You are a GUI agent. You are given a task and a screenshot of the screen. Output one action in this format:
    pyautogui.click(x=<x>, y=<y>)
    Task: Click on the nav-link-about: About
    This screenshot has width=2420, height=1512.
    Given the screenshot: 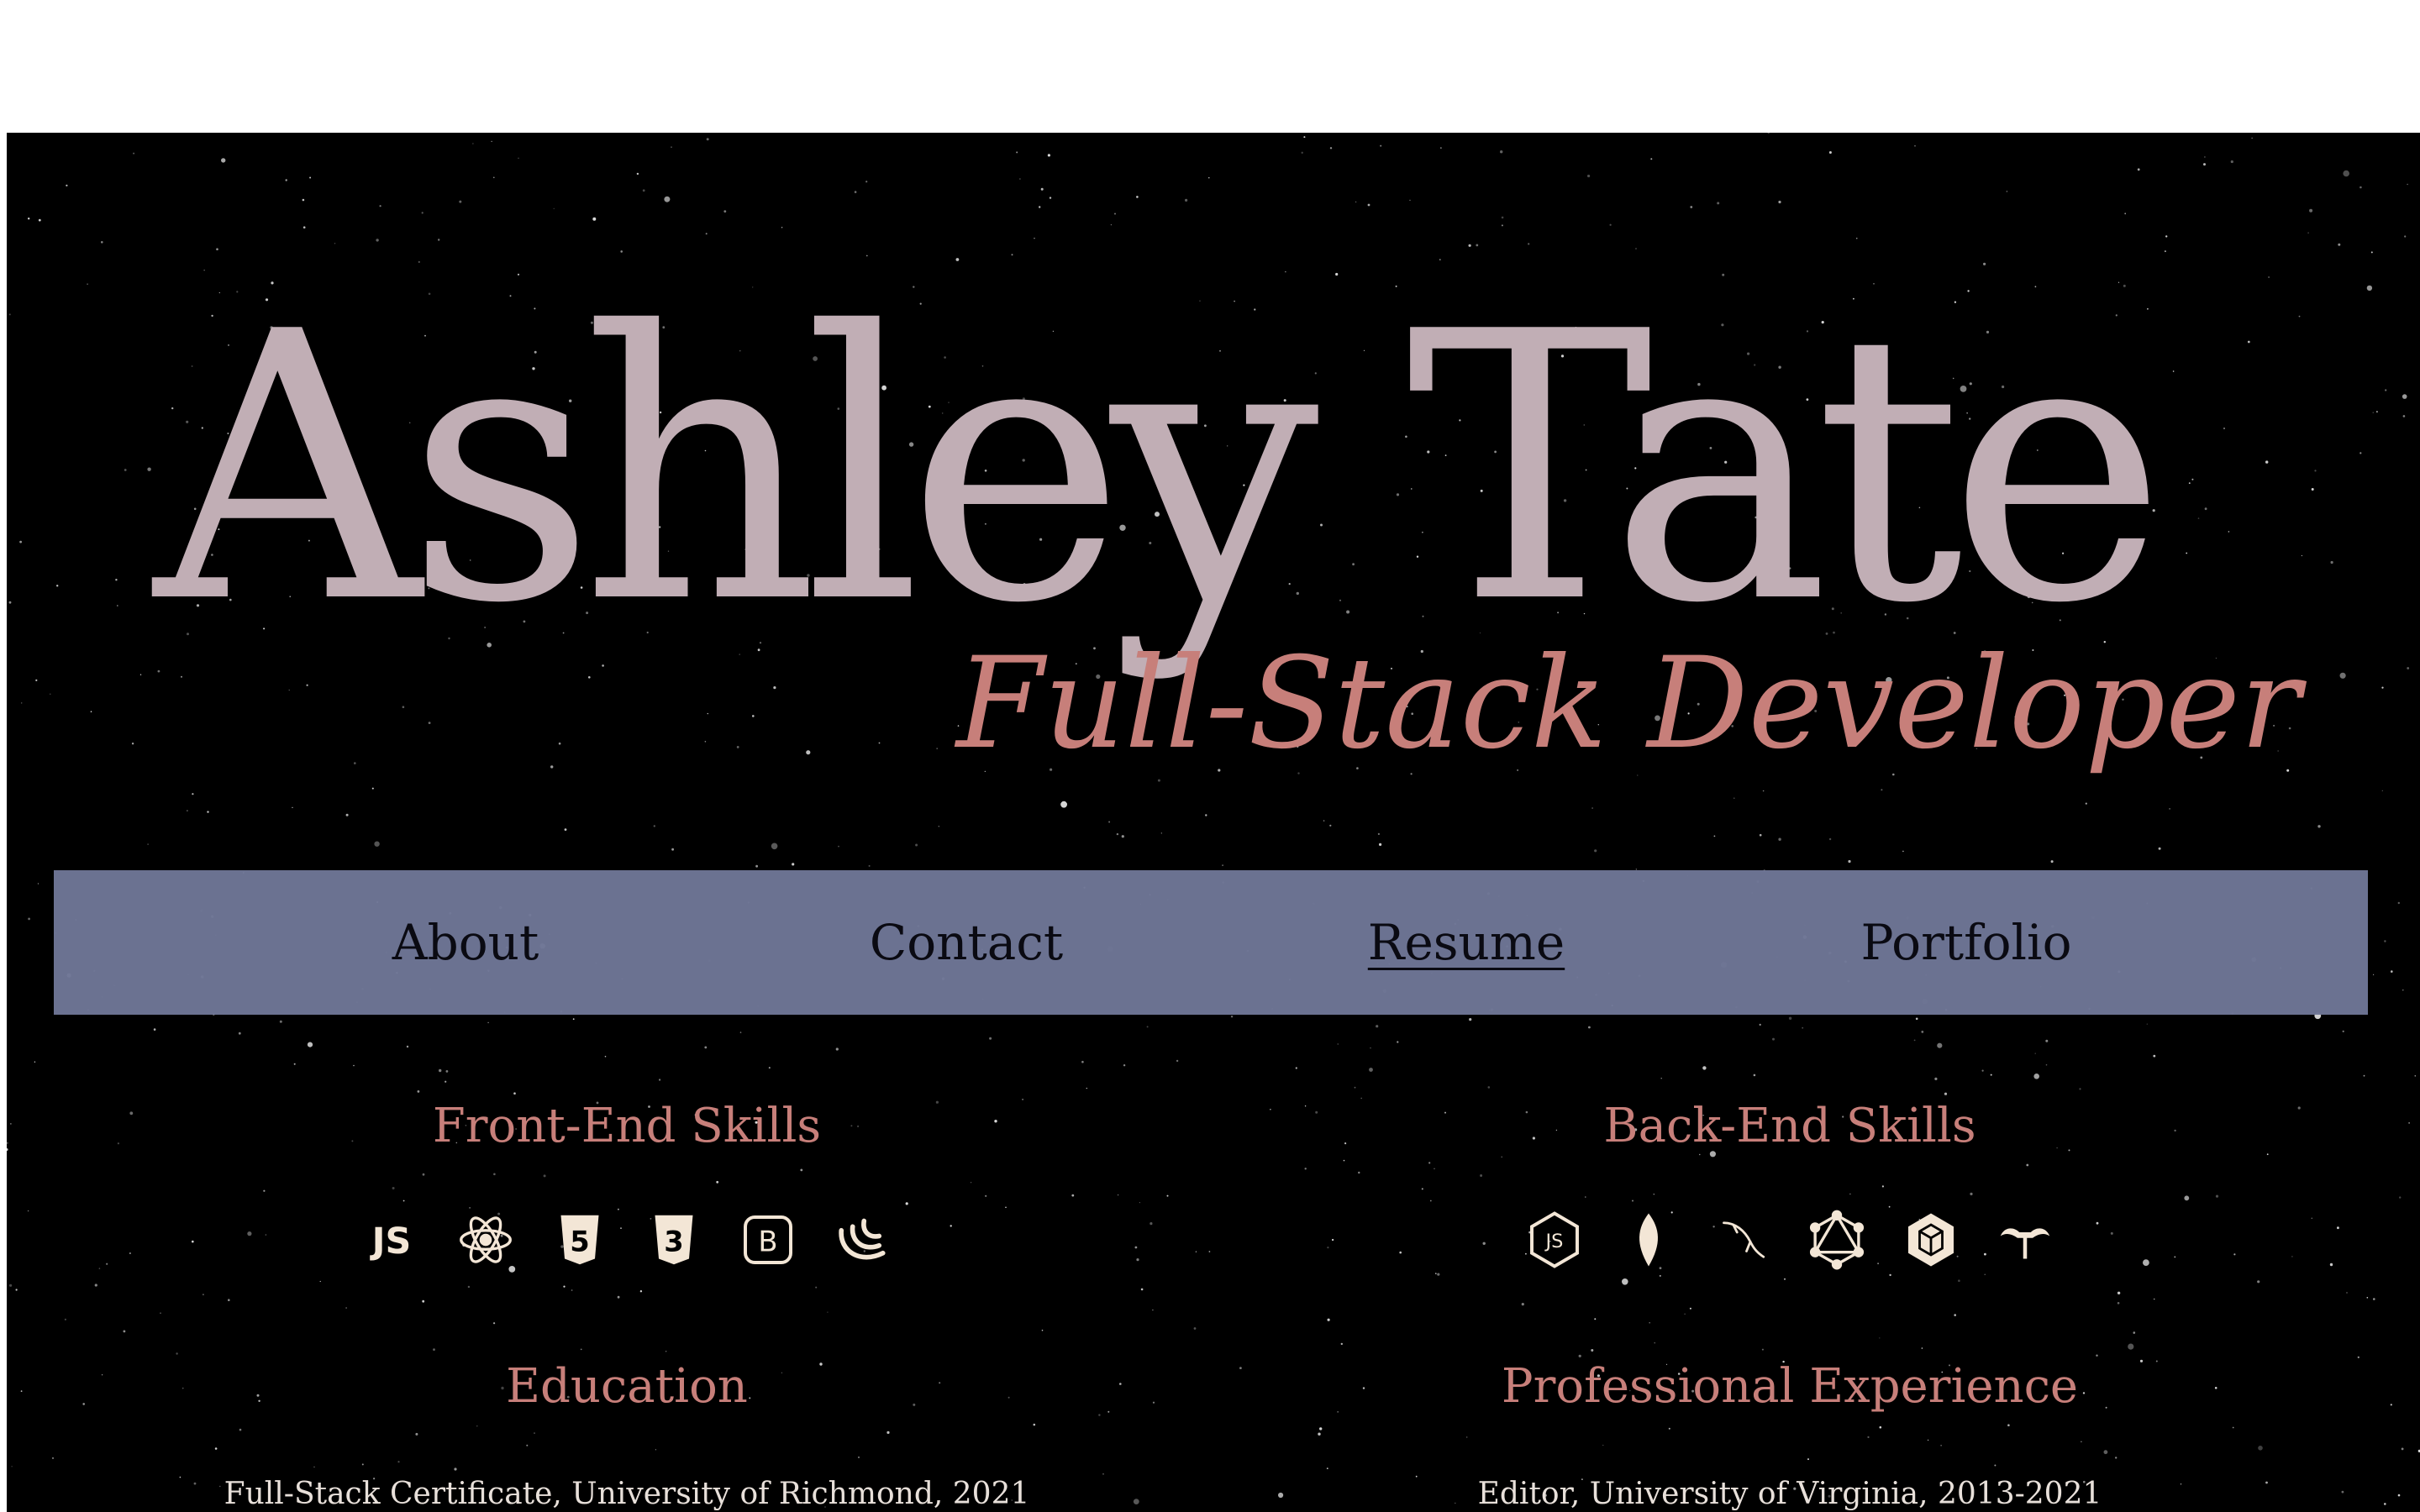 What is the action you would take?
    pyautogui.click(x=465, y=942)
    